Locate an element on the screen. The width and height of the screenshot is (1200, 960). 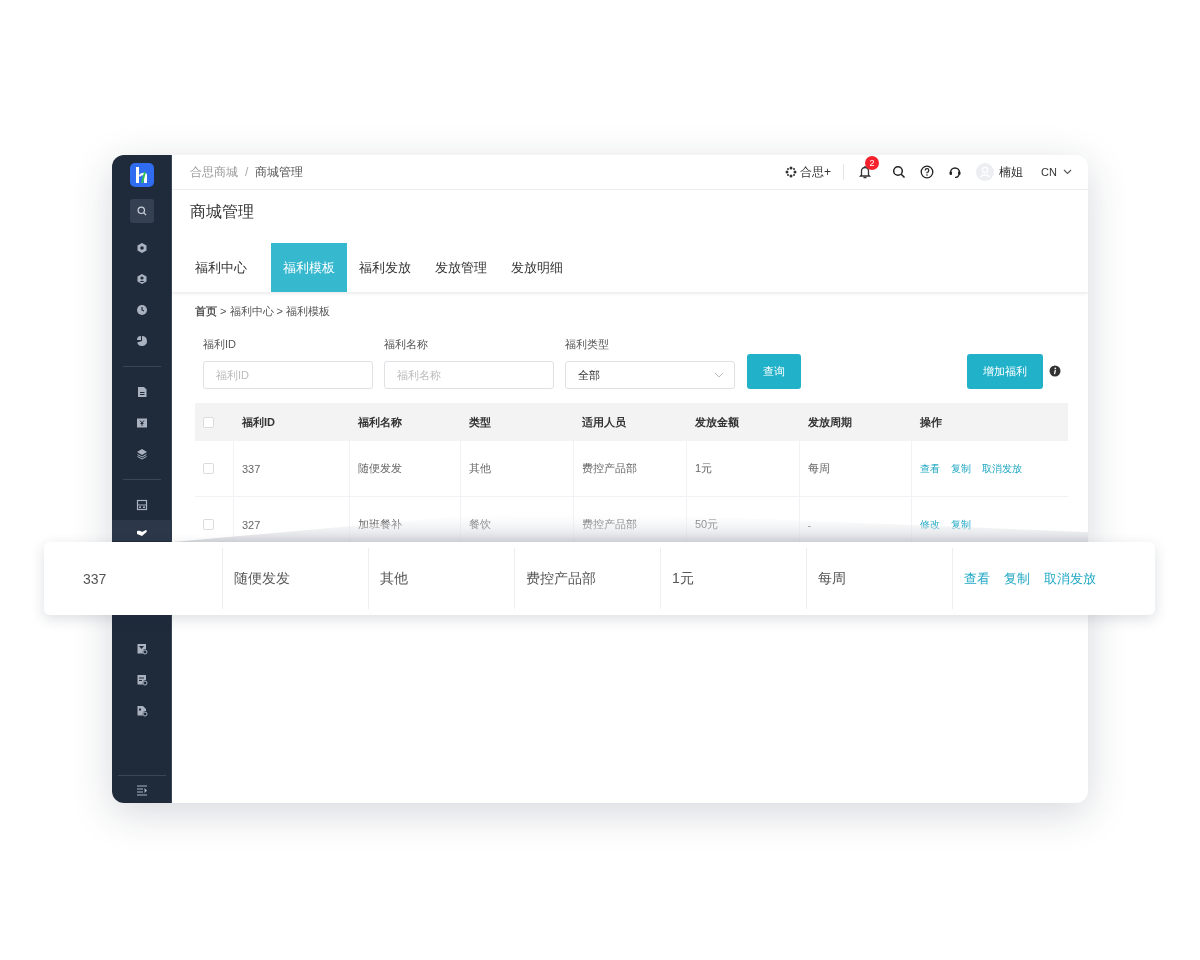
page-title: 商城管理 is located at coordinates (222, 212).